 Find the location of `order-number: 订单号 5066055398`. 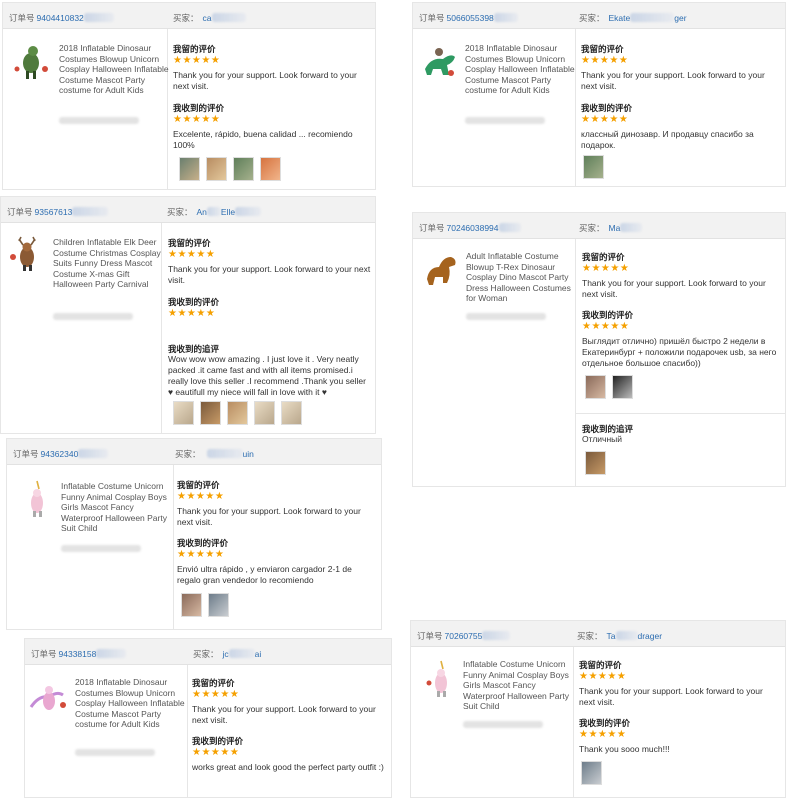

order-number: 订单号 5066055398 is located at coordinates (468, 18).